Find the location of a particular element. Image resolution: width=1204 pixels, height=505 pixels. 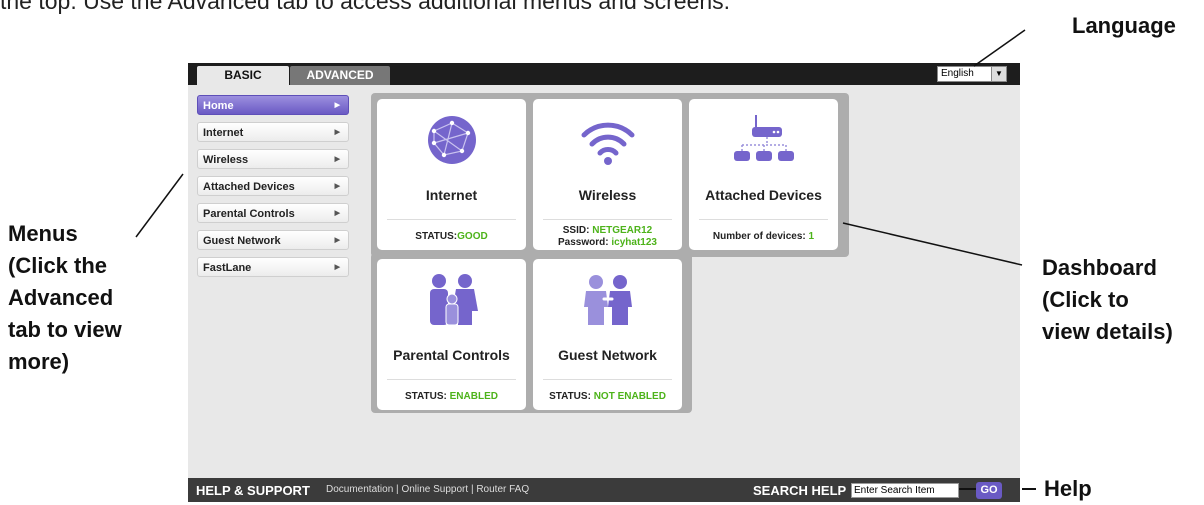

link-online-support: Online Support is located at coordinates (434, 489).